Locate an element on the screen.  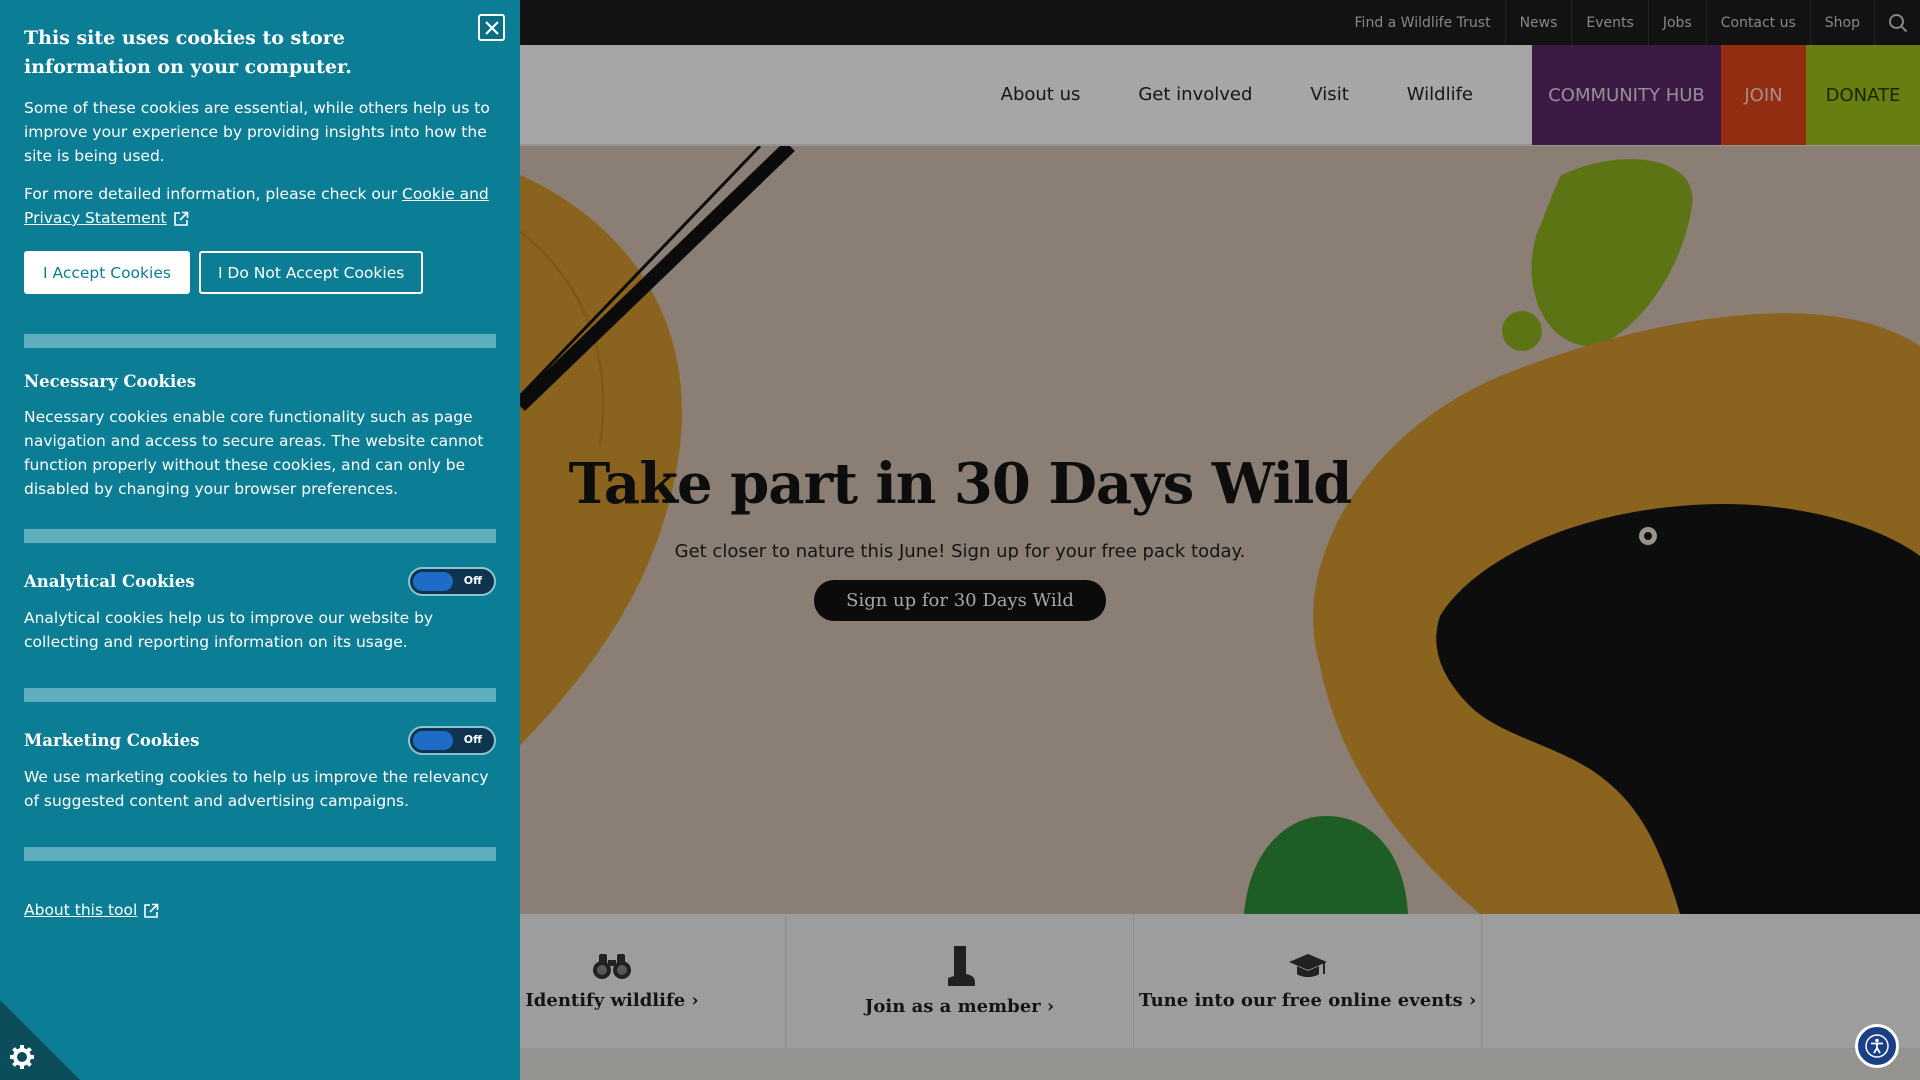
cookie-corner-shape is located at coordinates (40, 1040).